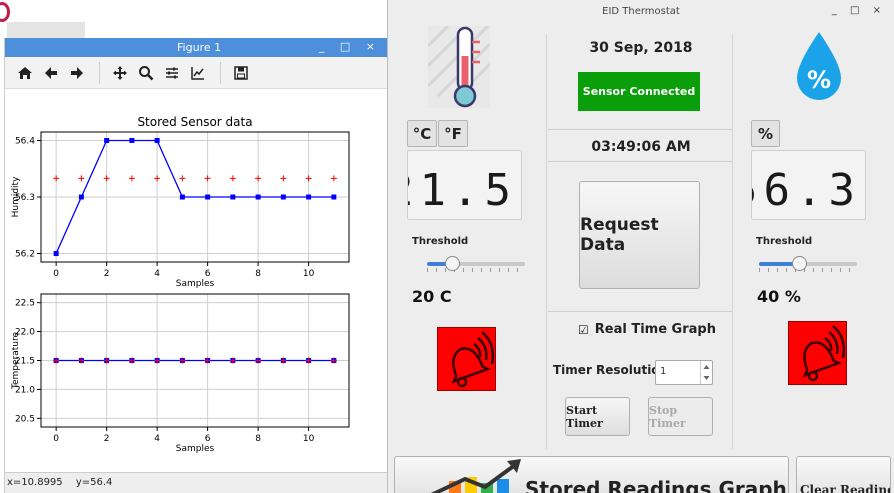  Describe the element at coordinates (77, 73) in the screenshot. I see `forward-arrow-icon` at that location.